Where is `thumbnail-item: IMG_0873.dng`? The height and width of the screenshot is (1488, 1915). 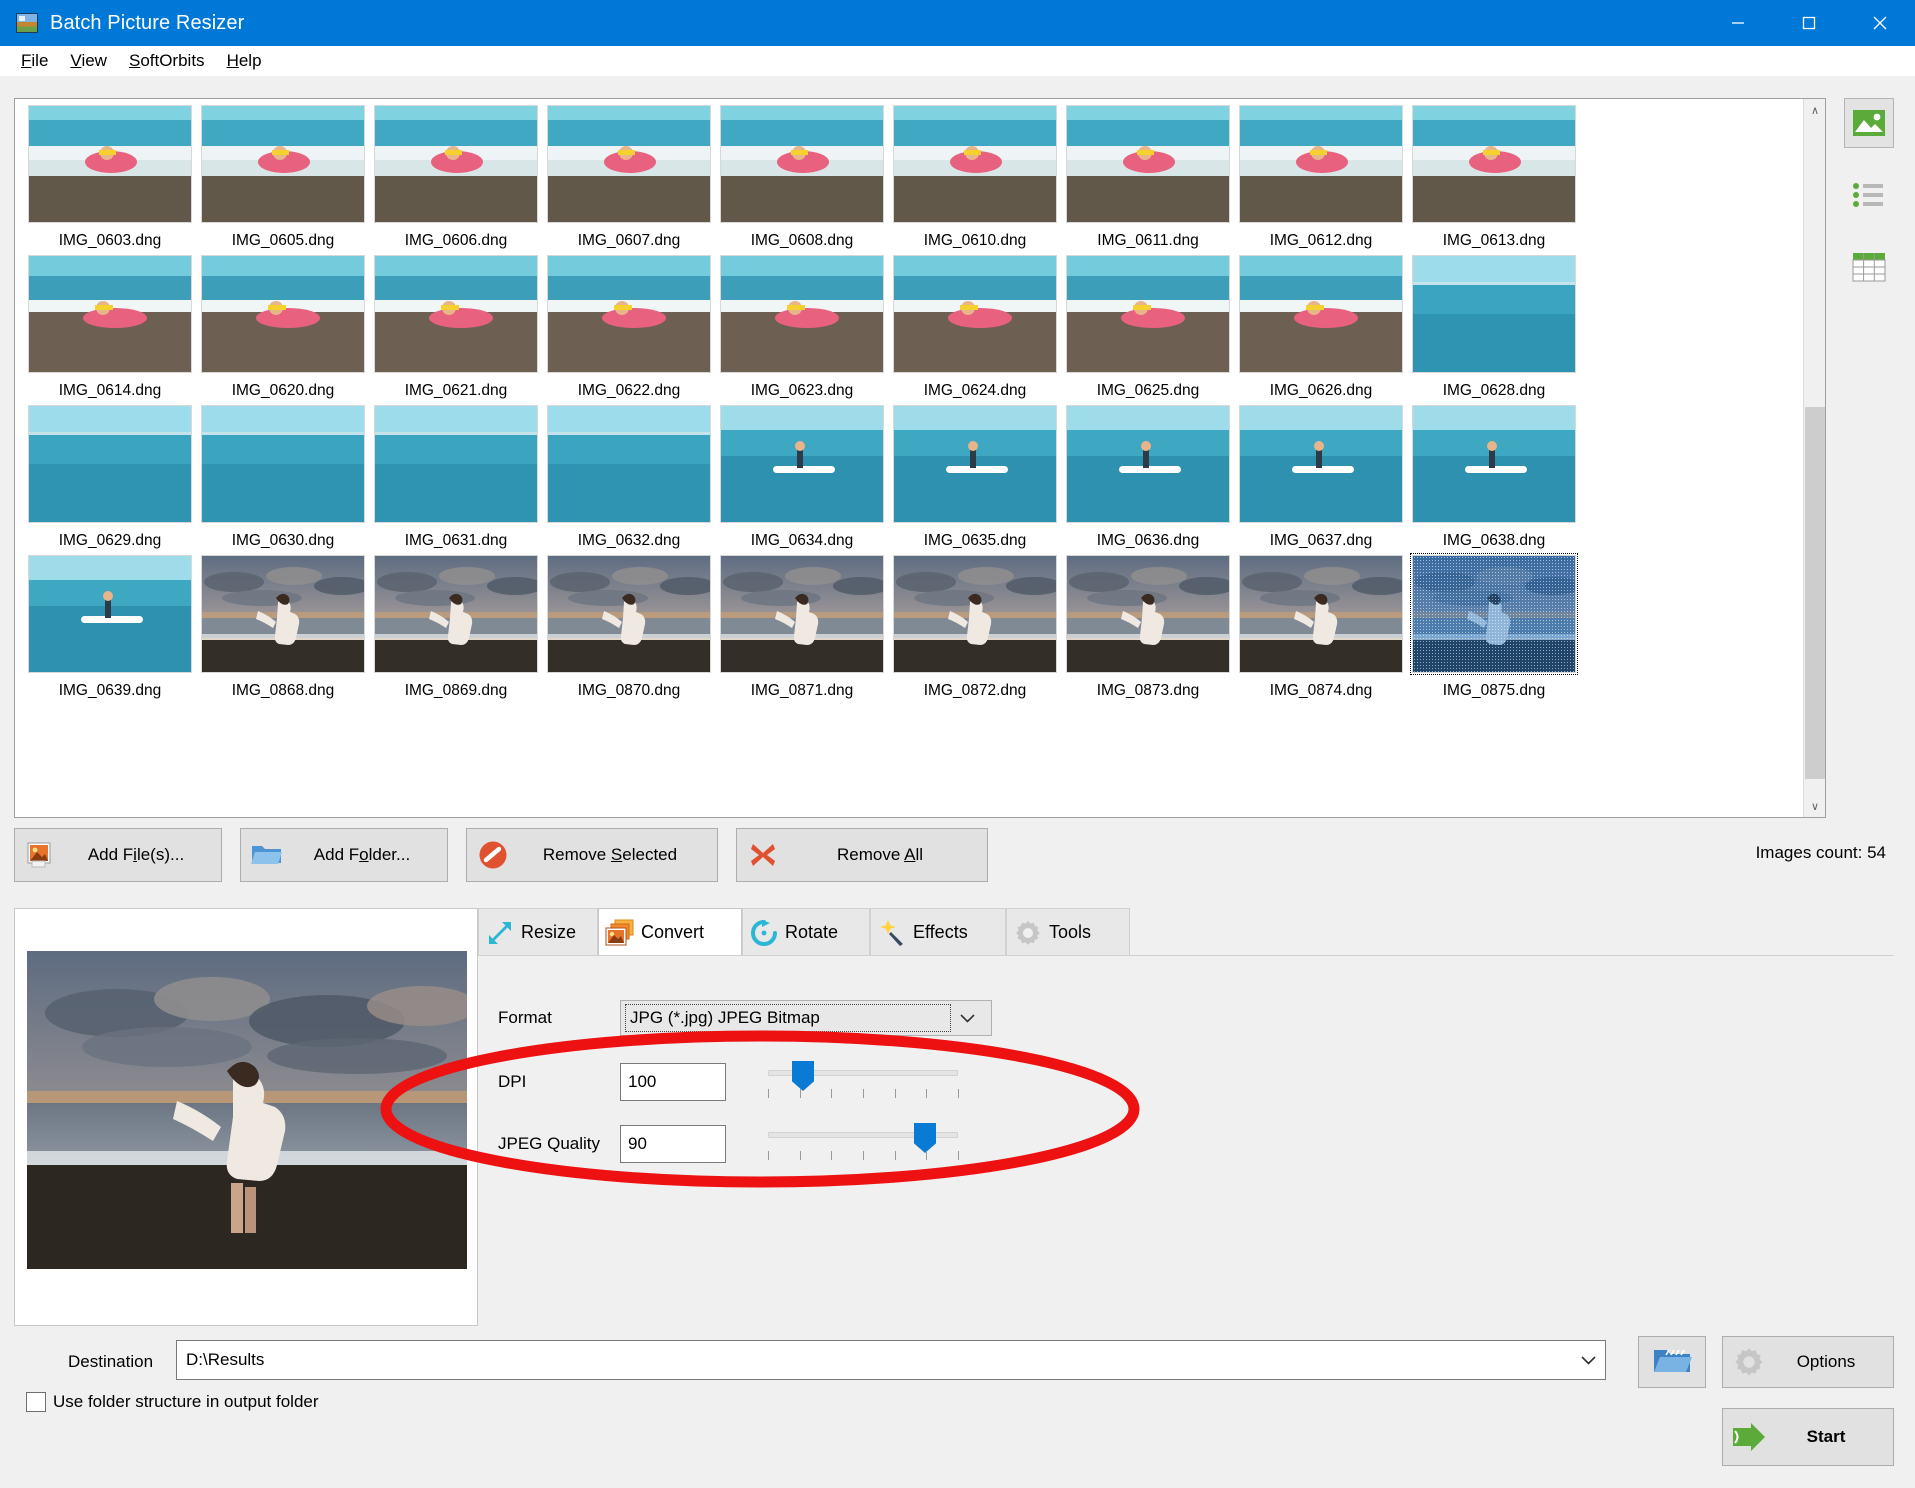
thumbnail-item: IMG_0873.dng is located at coordinates (1148, 628).